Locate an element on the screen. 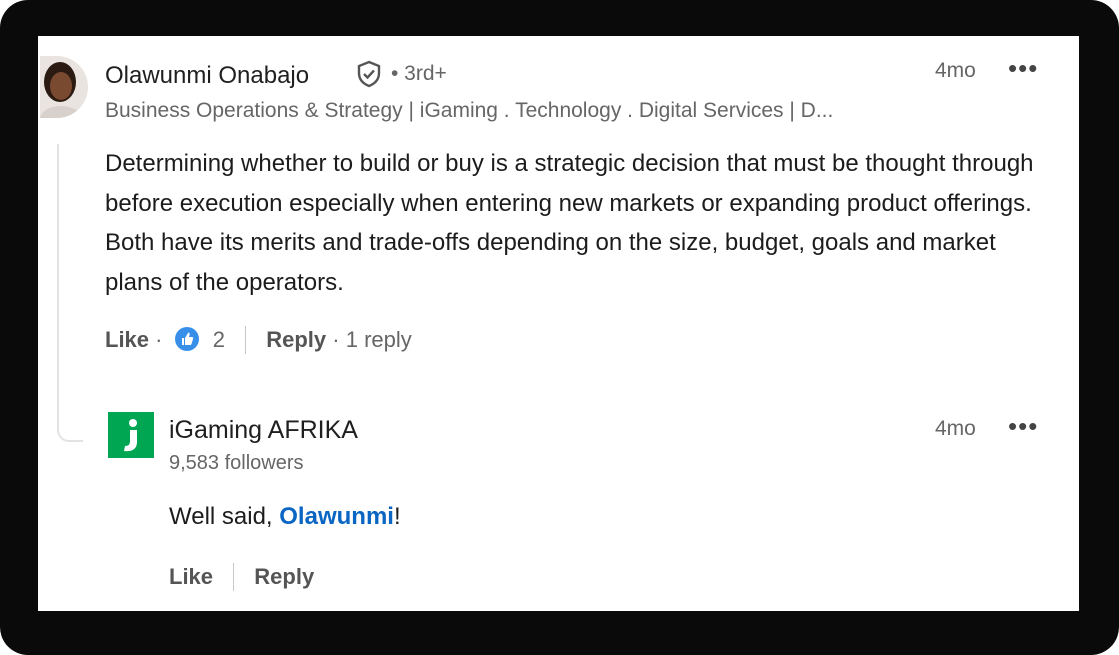 This screenshot has height=655, width=1119. reply-text-suffix: ! is located at coordinates (397, 516).